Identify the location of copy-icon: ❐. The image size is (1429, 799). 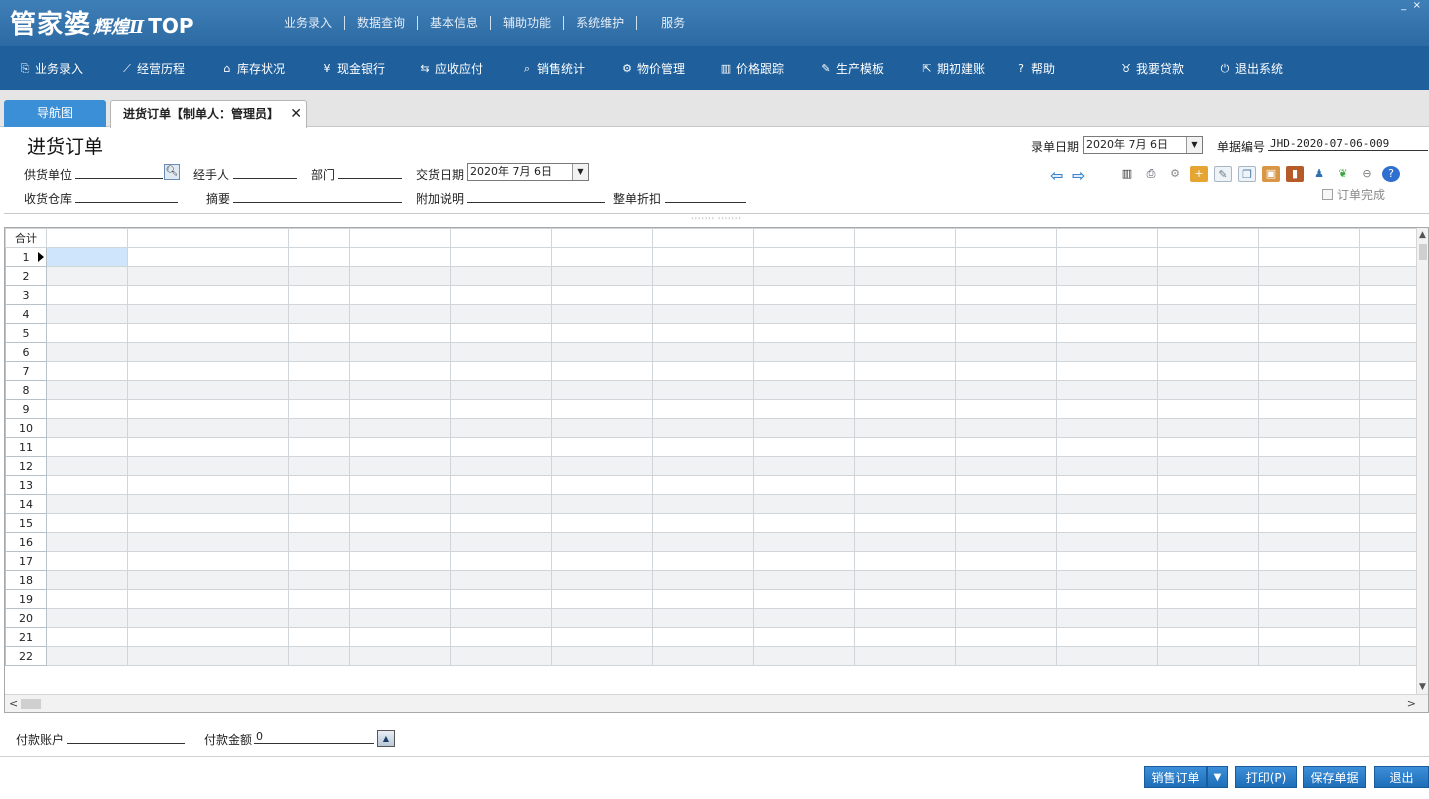
(1247, 174).